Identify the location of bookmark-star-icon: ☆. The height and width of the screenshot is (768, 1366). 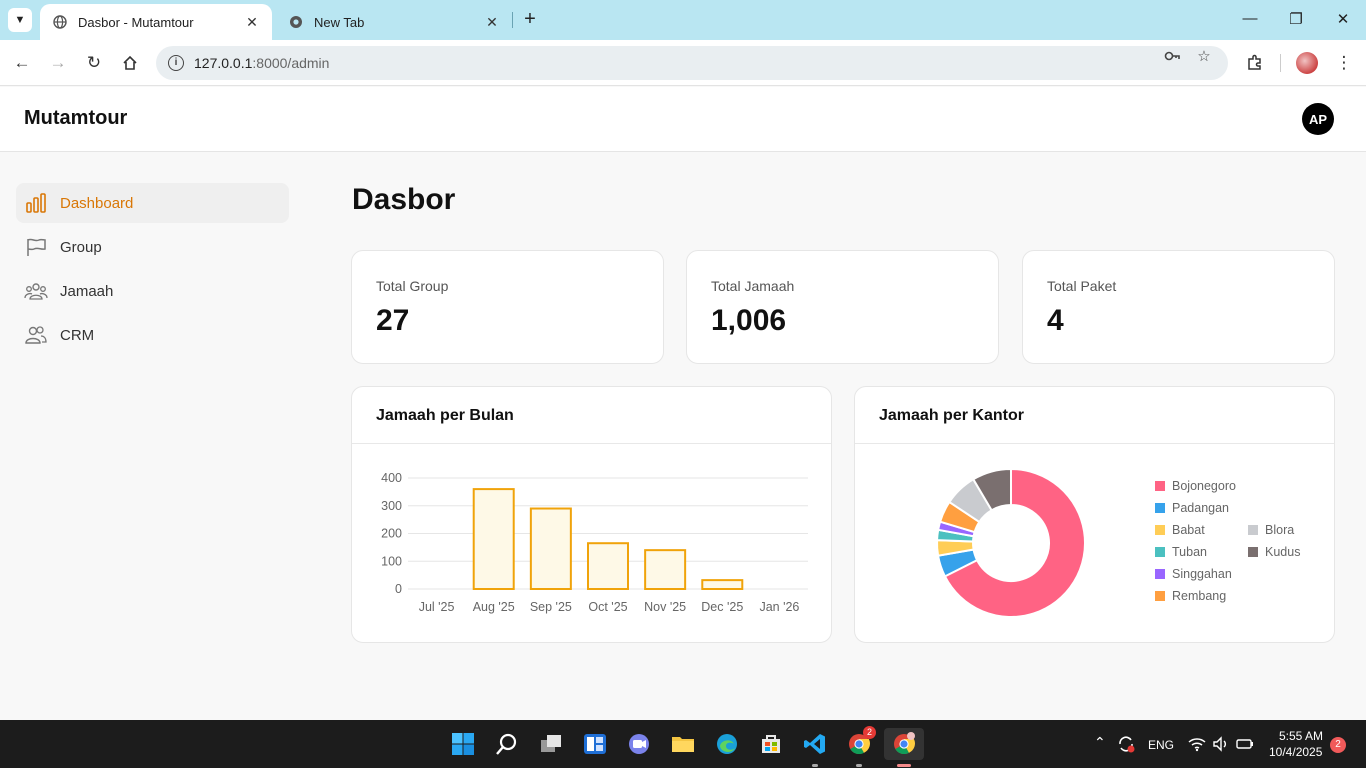
(1204, 57).